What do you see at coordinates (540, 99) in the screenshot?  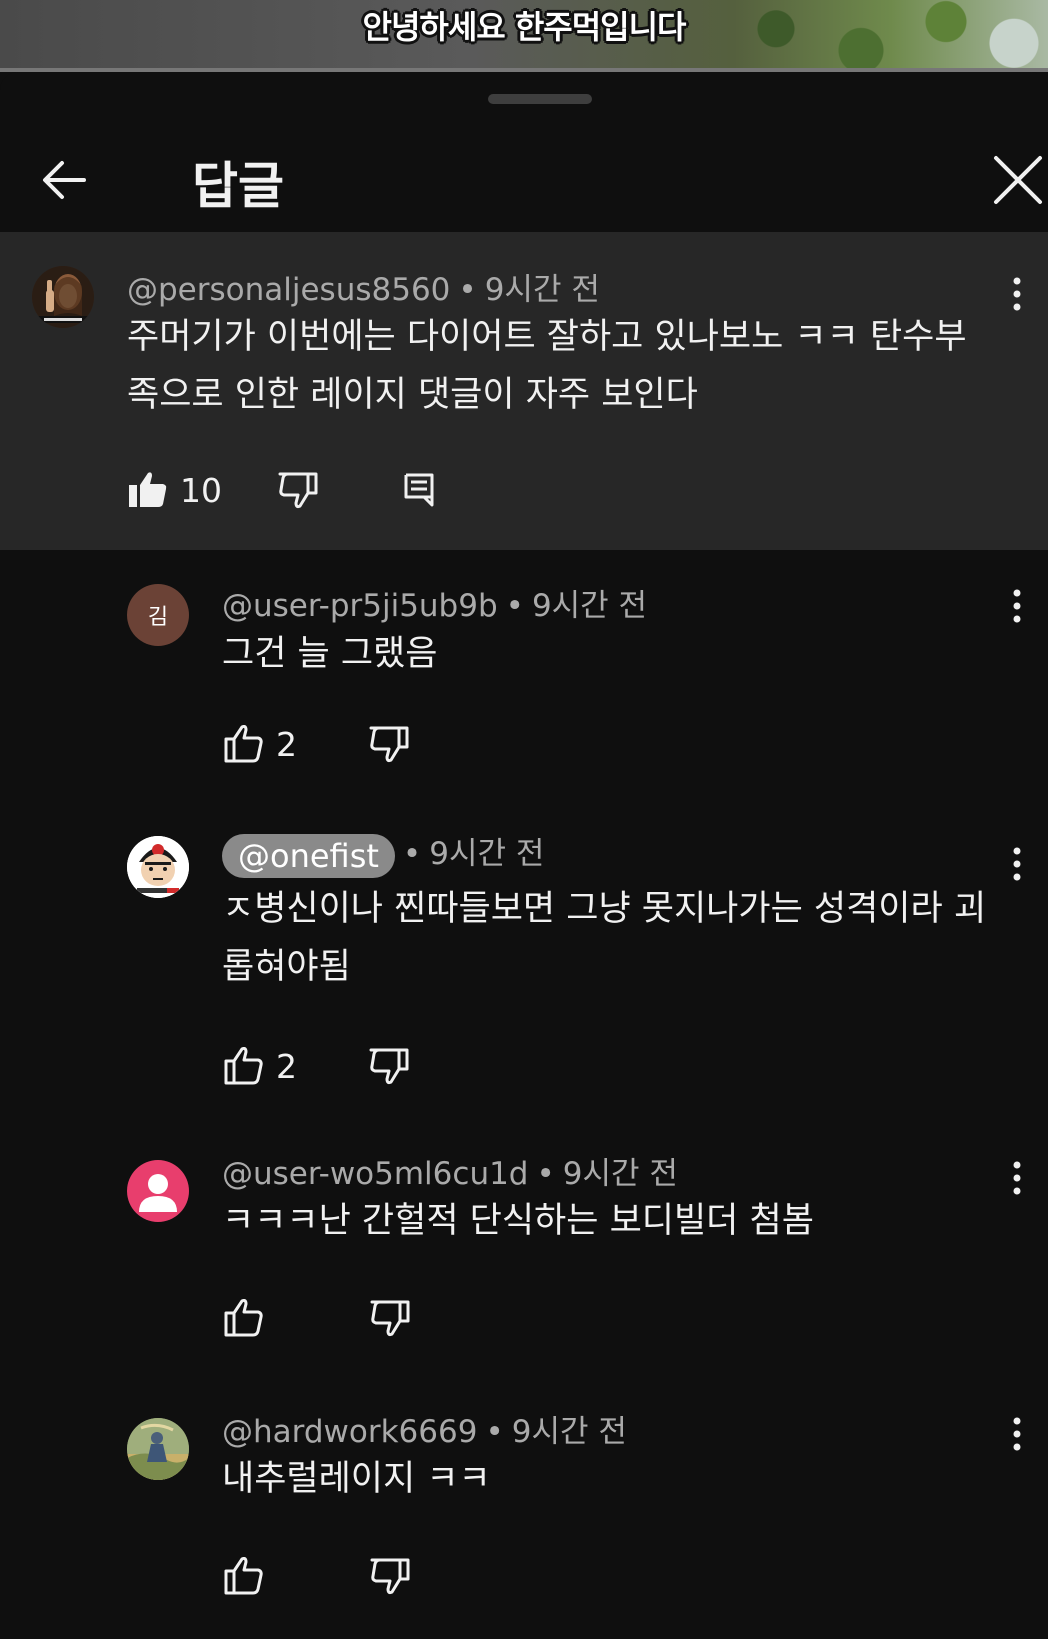 I see `drag-handle` at bounding box center [540, 99].